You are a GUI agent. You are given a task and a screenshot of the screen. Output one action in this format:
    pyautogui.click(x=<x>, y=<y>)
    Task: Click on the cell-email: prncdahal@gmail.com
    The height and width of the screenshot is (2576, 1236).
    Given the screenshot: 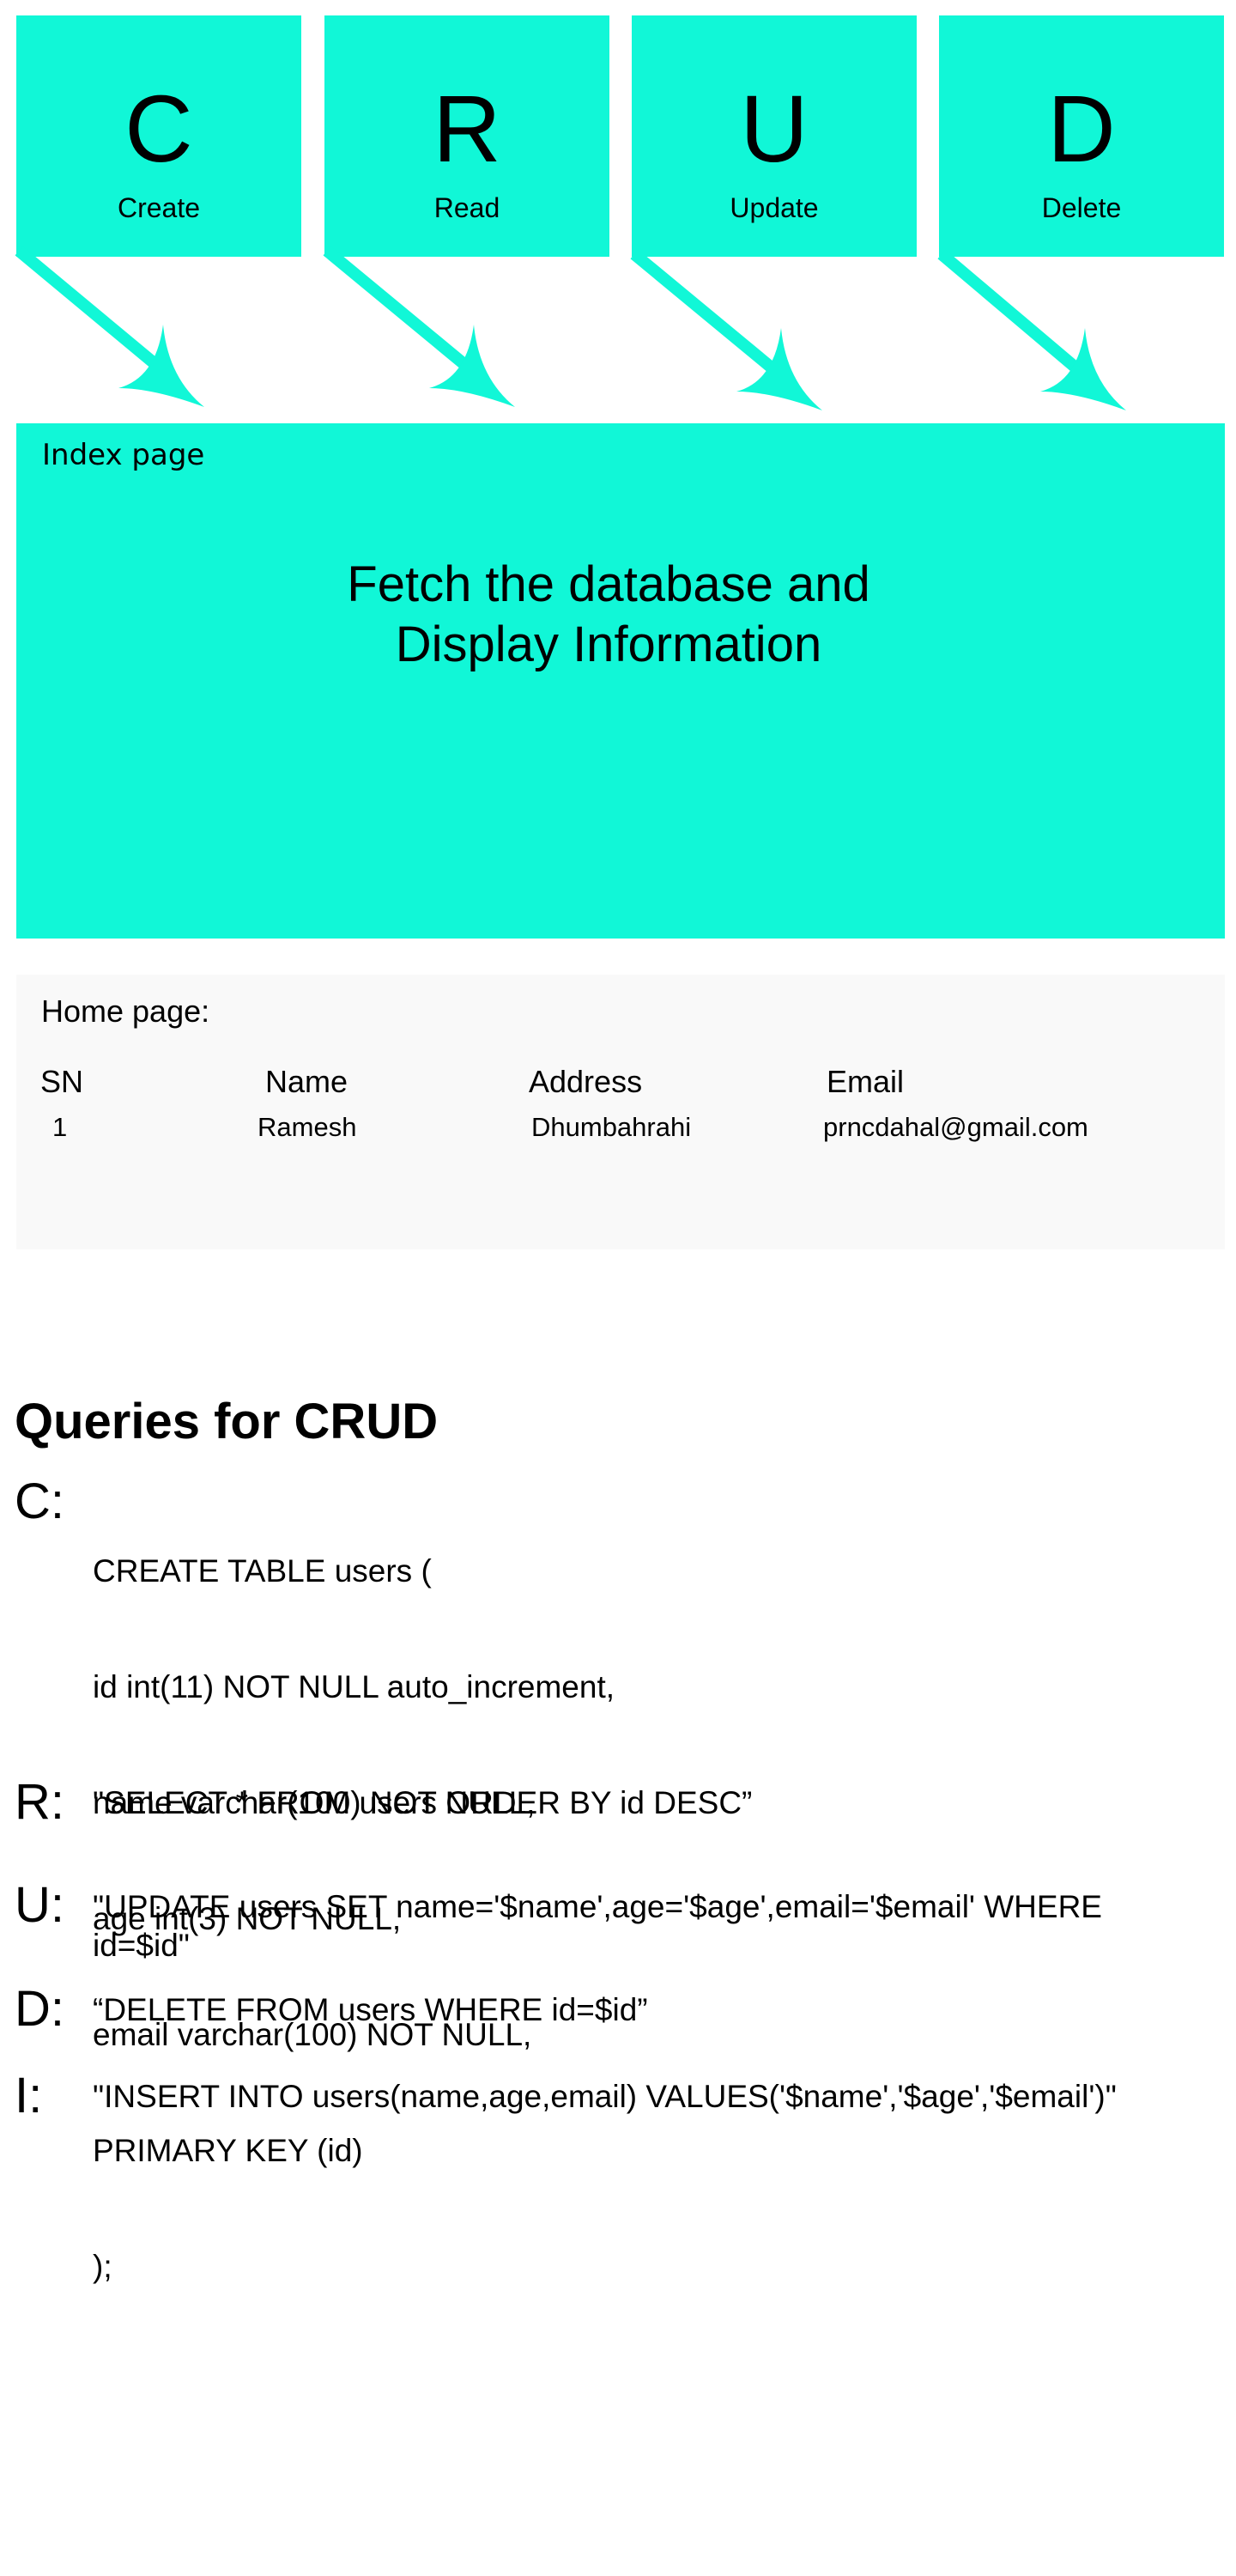 What is the action you would take?
    pyautogui.click(x=955, y=1127)
    